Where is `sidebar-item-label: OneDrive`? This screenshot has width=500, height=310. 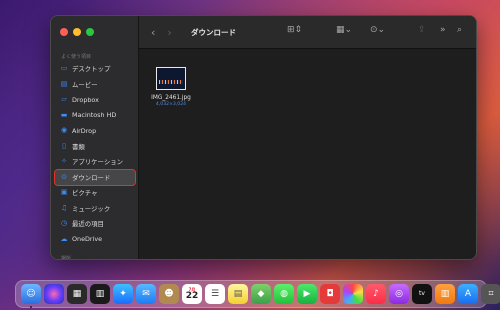 sidebar-item-label: OneDrive is located at coordinates (87, 239).